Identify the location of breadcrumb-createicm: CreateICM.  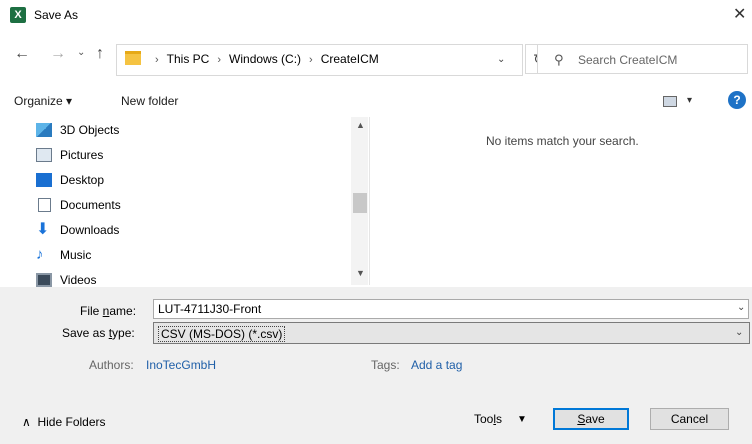
(350, 59).